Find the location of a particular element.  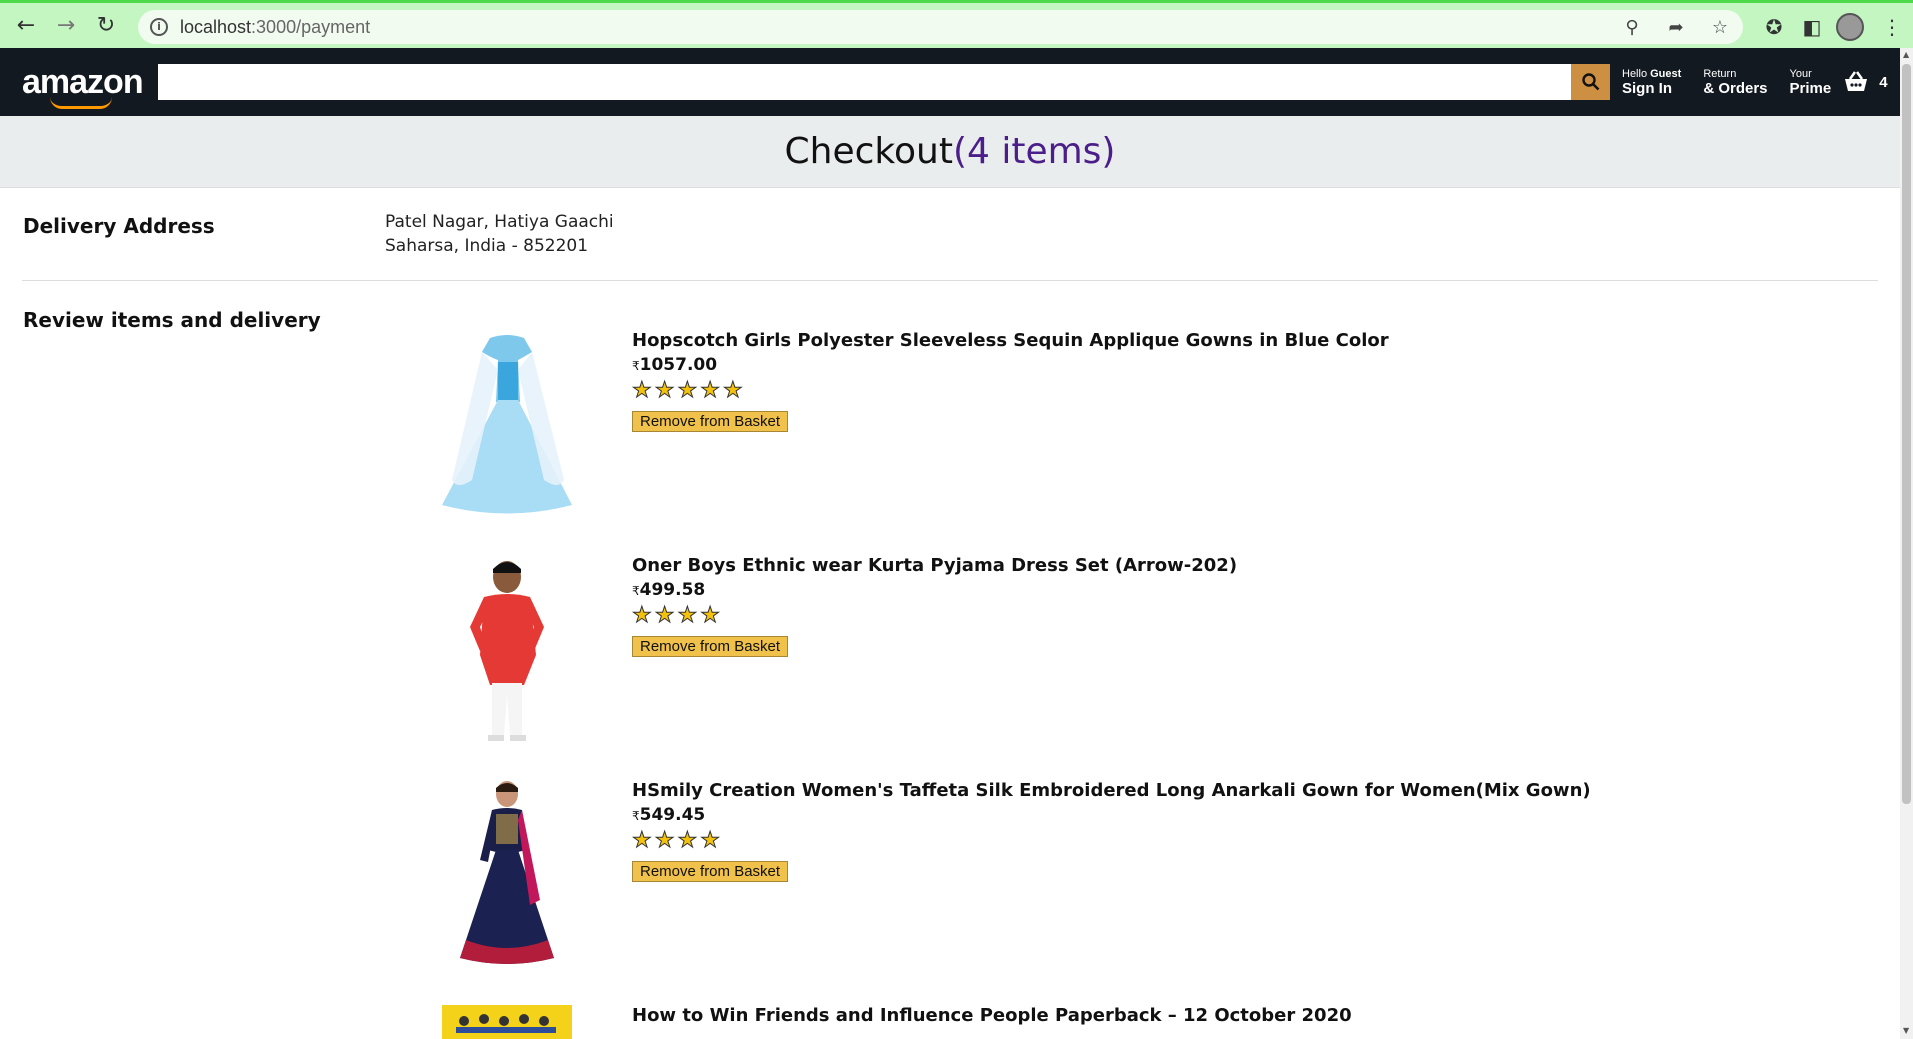

checkout-banner: Checkout(4 items) is located at coordinates (950, 152).